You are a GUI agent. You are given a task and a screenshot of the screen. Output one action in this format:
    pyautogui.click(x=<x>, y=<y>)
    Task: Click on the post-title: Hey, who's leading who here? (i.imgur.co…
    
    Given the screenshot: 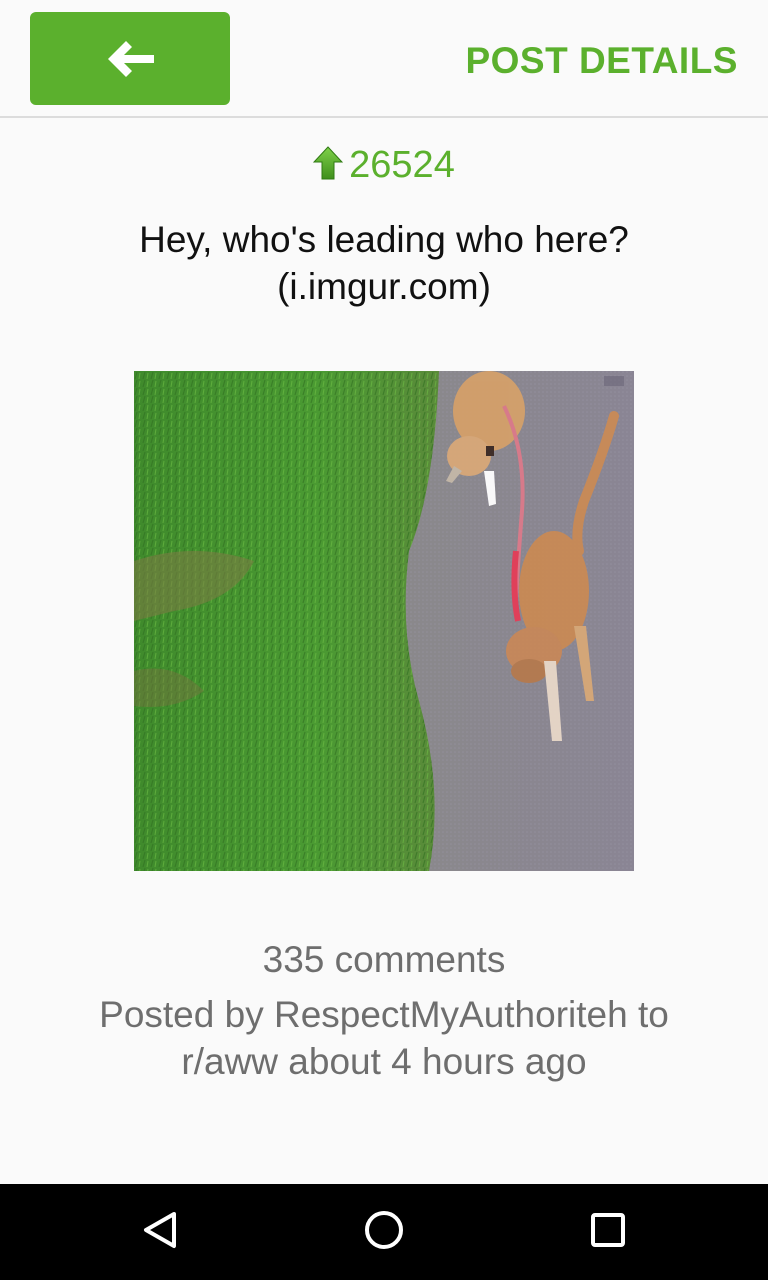 What is the action you would take?
    pyautogui.click(x=384, y=263)
    